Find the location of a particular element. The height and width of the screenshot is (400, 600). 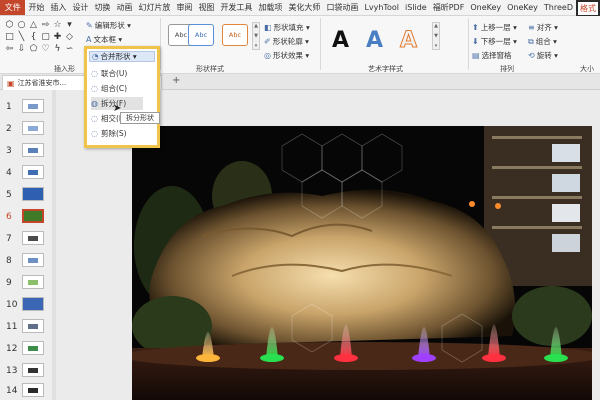

bring-forward-button: ⬆ 上移一层 ▾ is located at coordinates (494, 27).